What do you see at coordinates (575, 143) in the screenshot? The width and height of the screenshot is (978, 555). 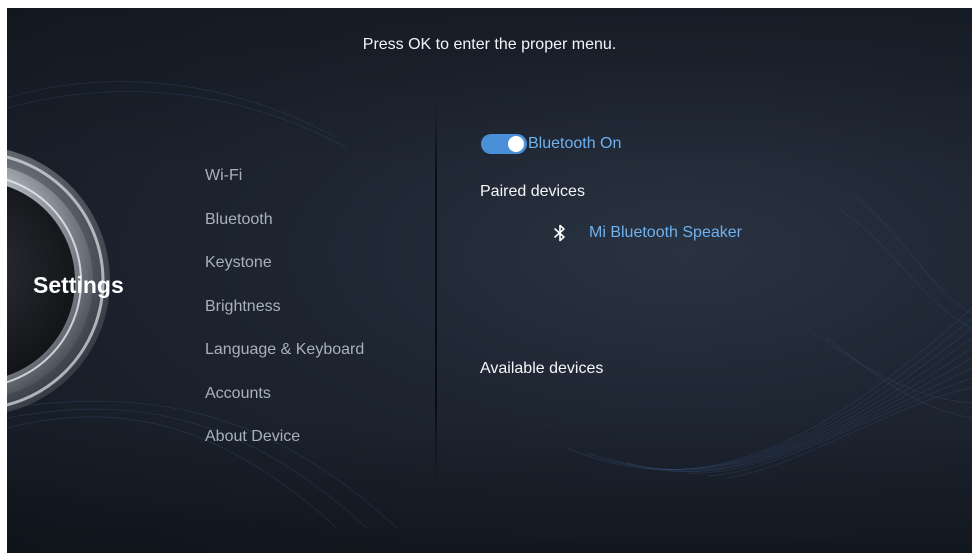 I see `bluetooth-toggle-label: Bluetooth On` at bounding box center [575, 143].